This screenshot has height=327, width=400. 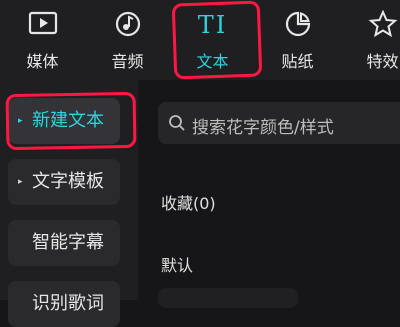 What do you see at coordinates (297, 61) in the screenshot?
I see `tab-label: 贴纸` at bounding box center [297, 61].